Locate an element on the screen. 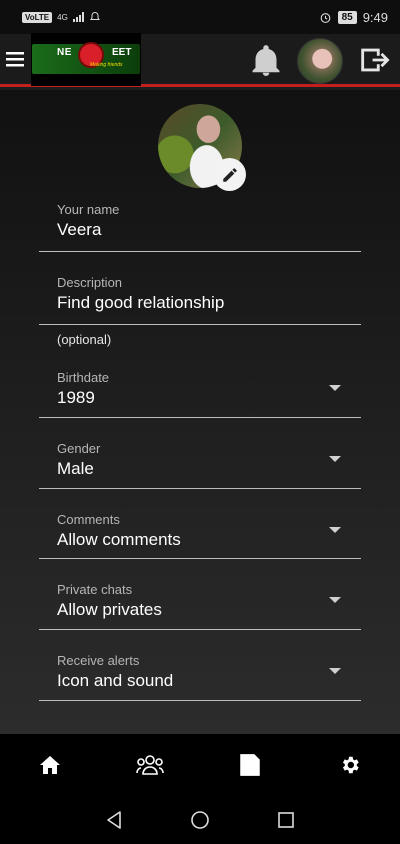  page-icon is located at coordinates (250, 765).